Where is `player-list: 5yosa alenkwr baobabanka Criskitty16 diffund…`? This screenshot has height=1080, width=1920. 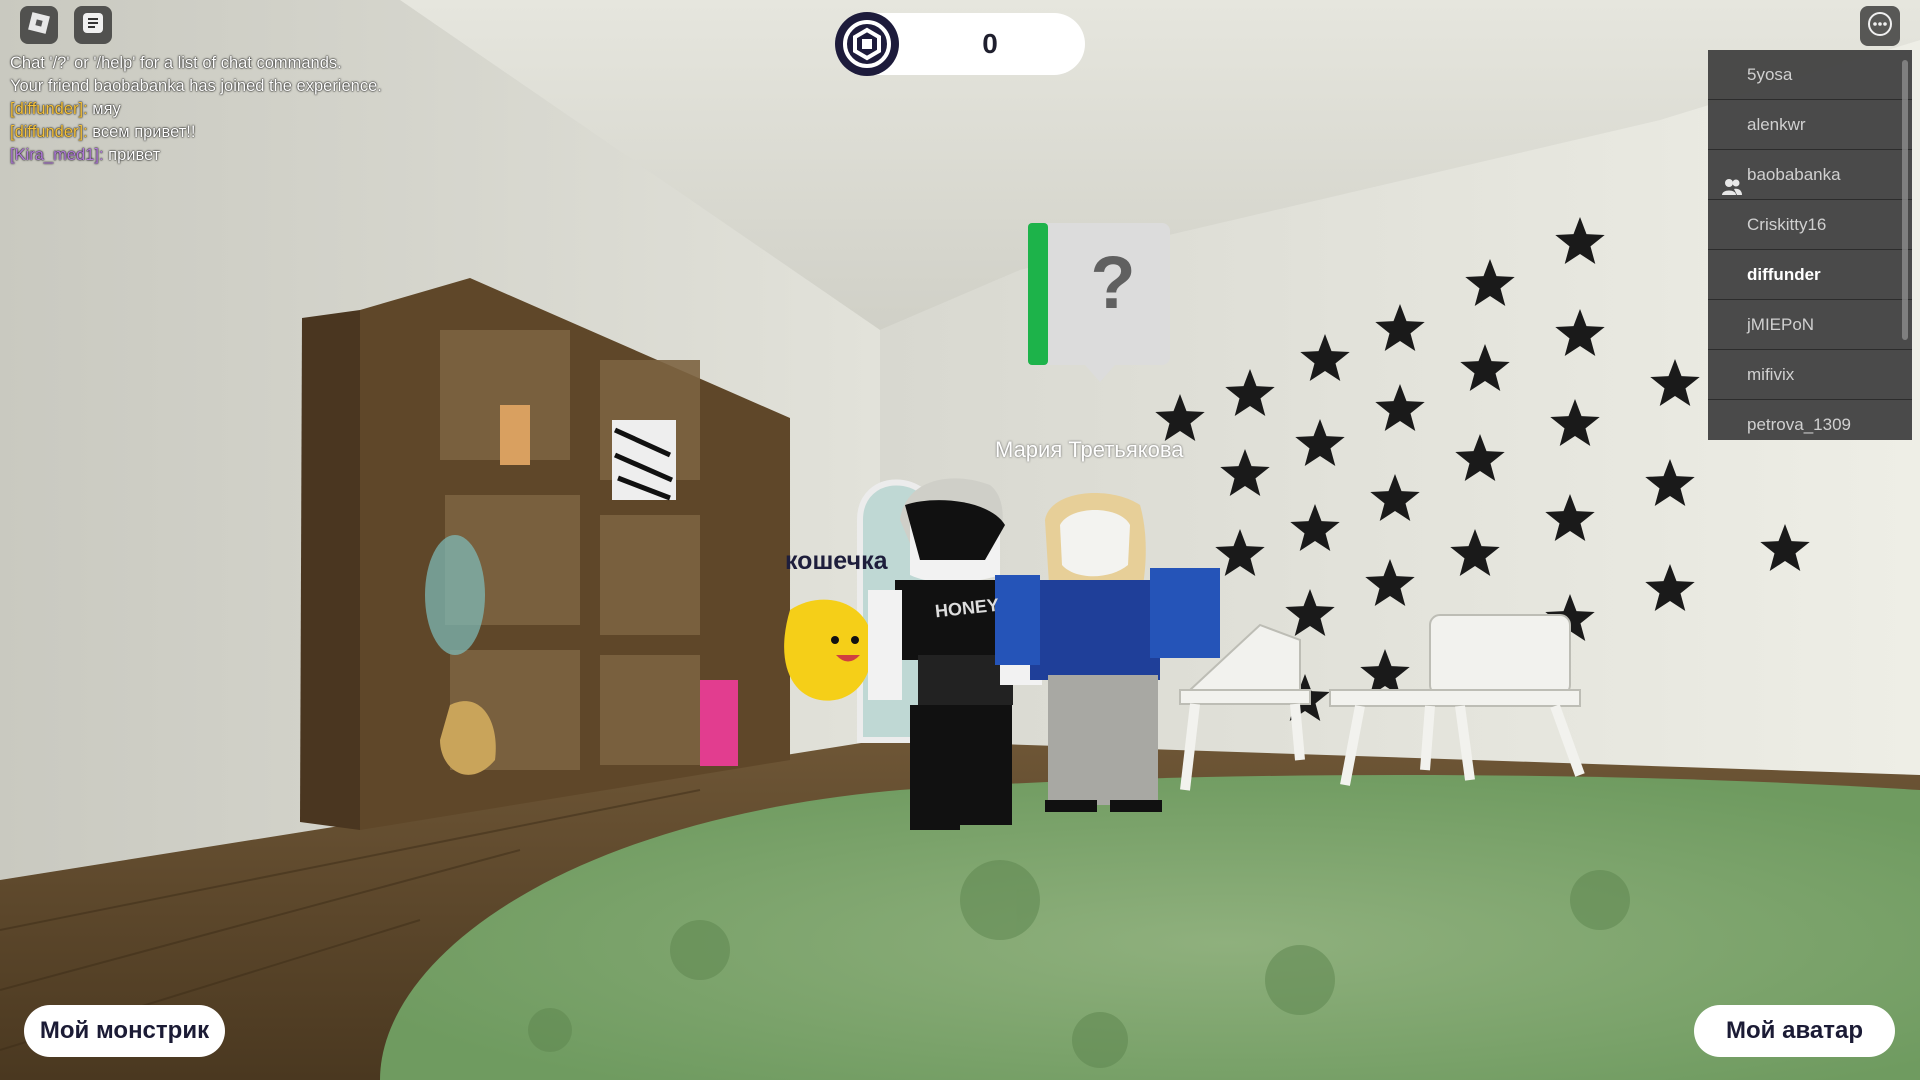 player-list: 5yosa alenkwr baobabanka Criskitty16 diffund… is located at coordinates (1810, 245).